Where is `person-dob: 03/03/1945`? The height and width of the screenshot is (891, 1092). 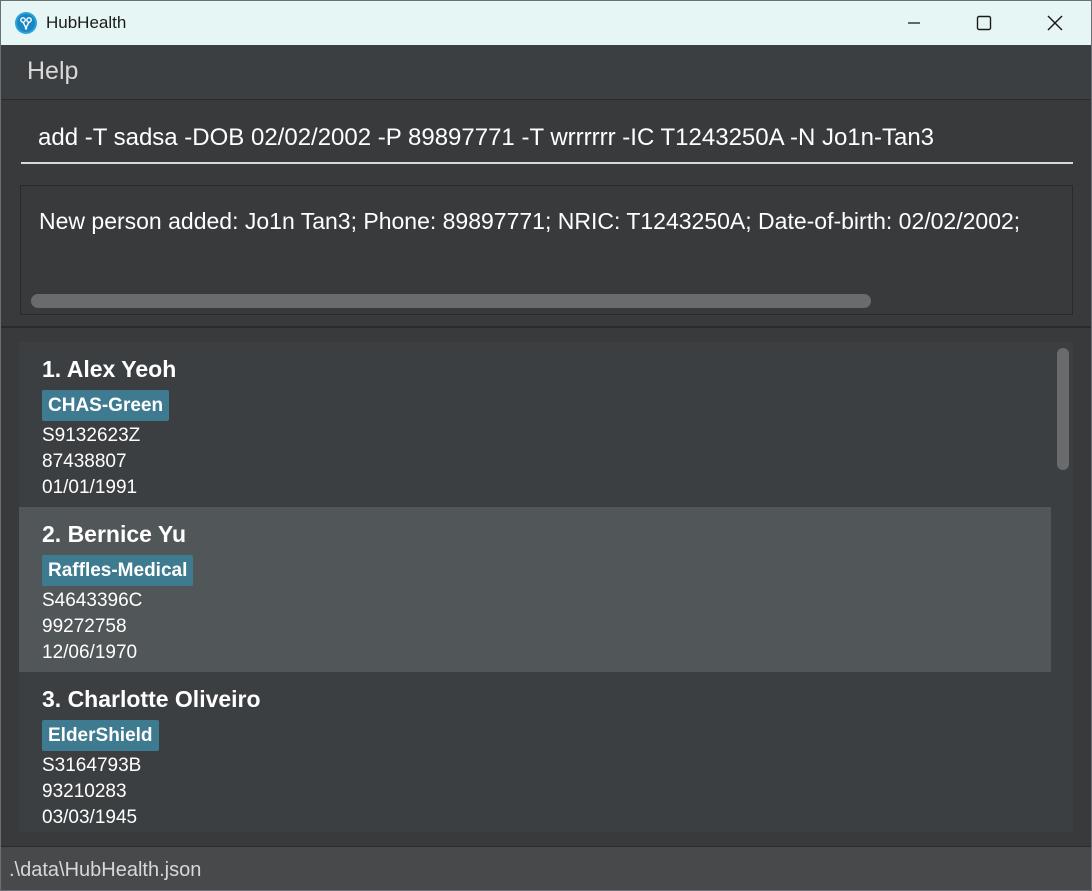 person-dob: 03/03/1945 is located at coordinates (90, 817).